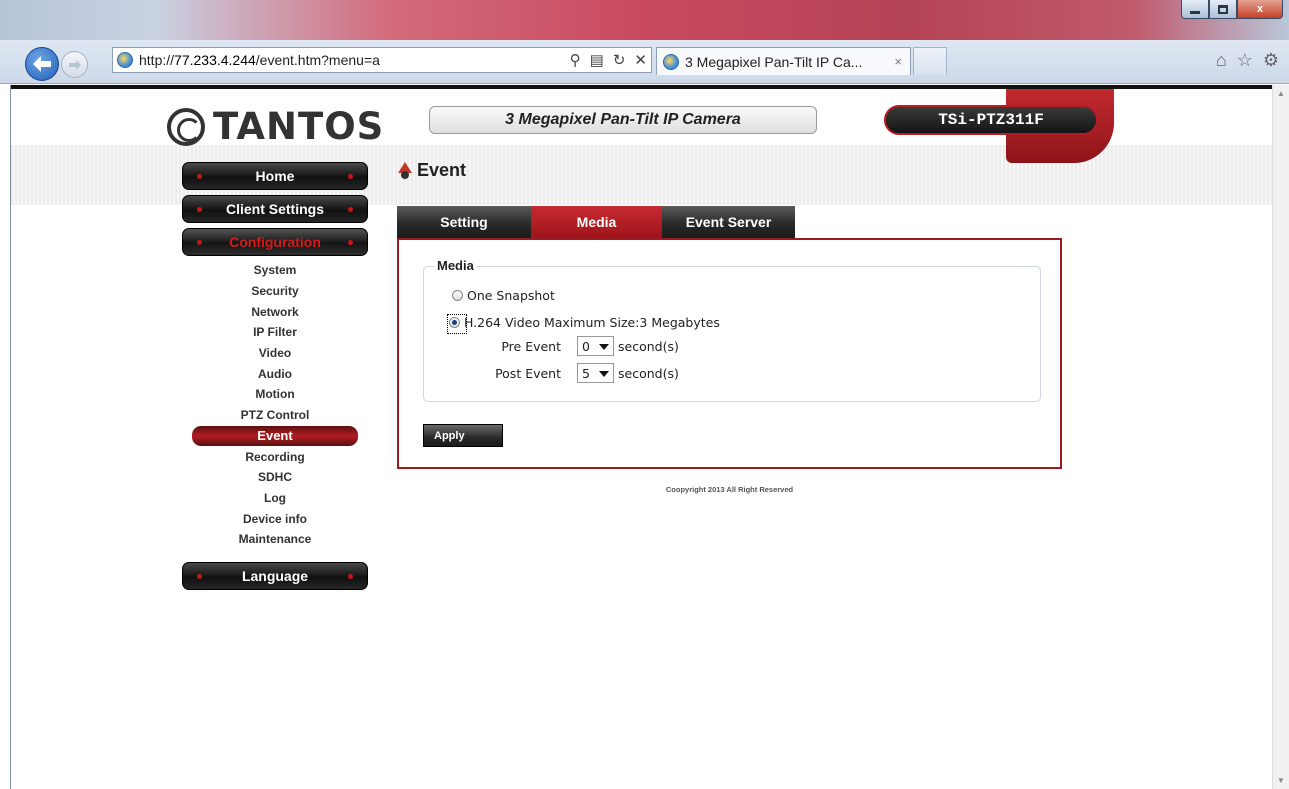  What do you see at coordinates (275, 270) in the screenshot?
I see `sidebar-item-system: System` at bounding box center [275, 270].